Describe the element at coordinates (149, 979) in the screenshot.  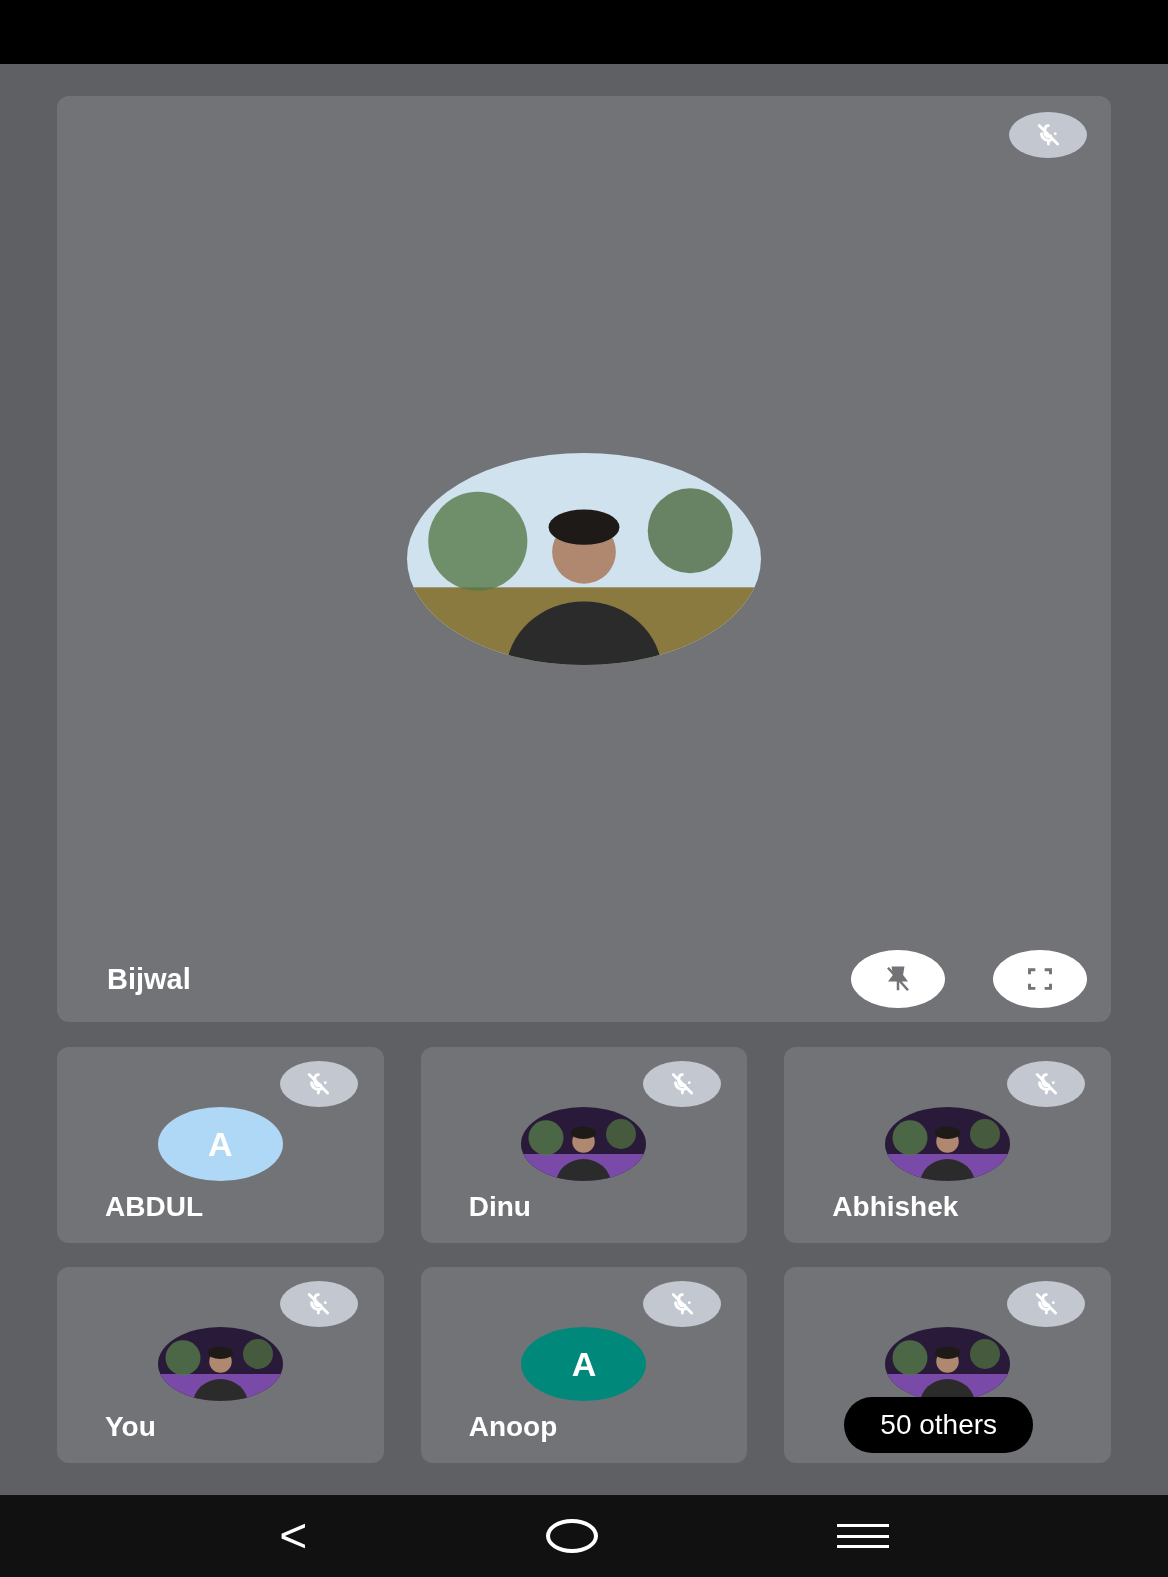
I see `participant-name: Bijwal` at that location.